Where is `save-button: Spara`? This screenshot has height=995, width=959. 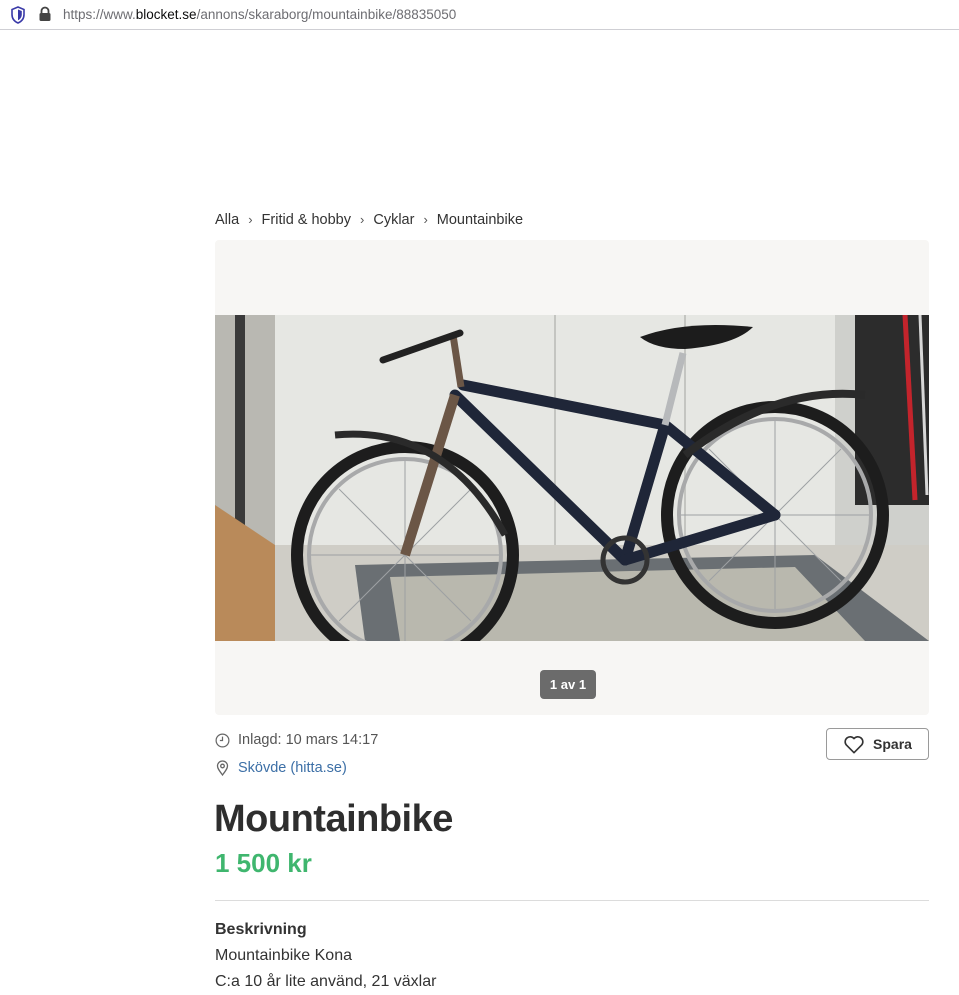
save-button: Spara is located at coordinates (877, 744).